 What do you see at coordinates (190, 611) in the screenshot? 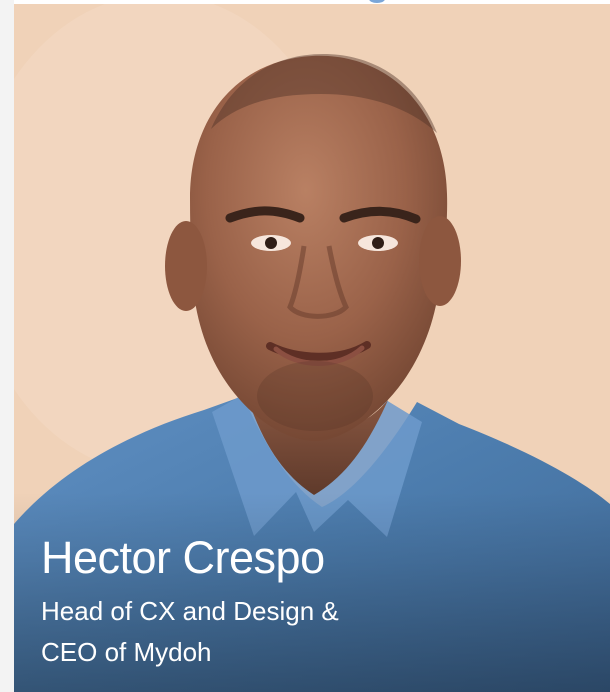
I see `profile-title-line-1: Head of CX and Design &` at bounding box center [190, 611].